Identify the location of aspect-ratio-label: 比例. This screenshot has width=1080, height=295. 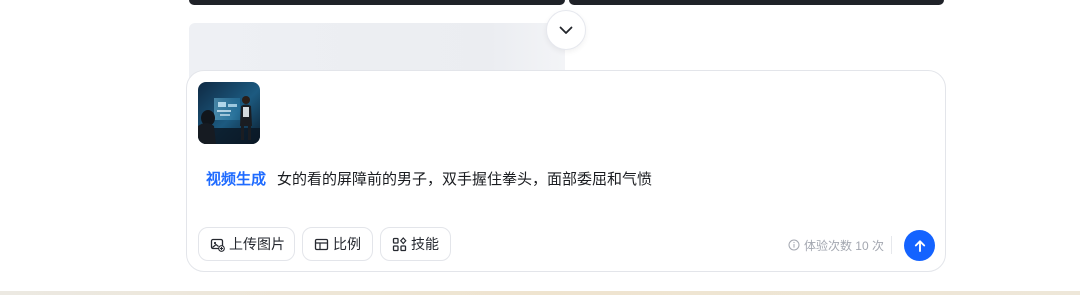
(347, 244).